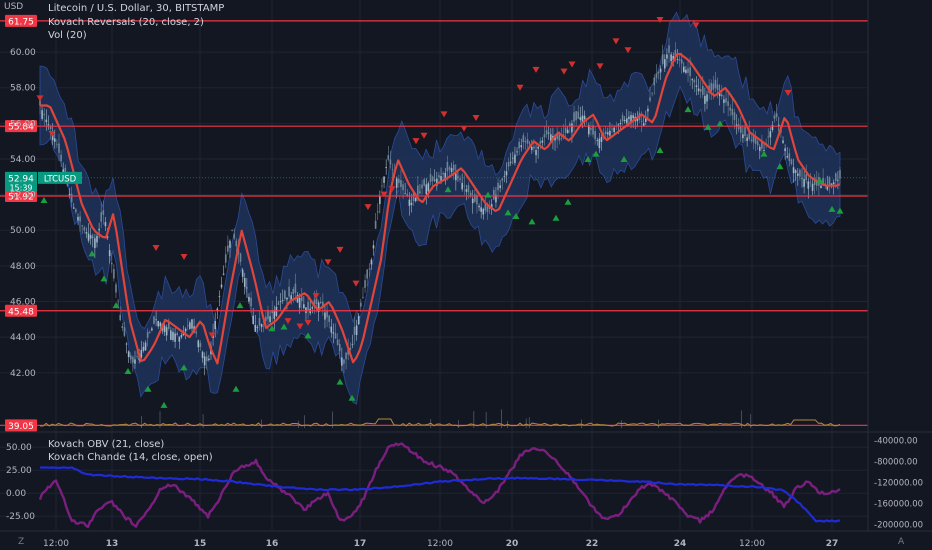  I want to click on indicator-volume: Vol (20), so click(67, 35).